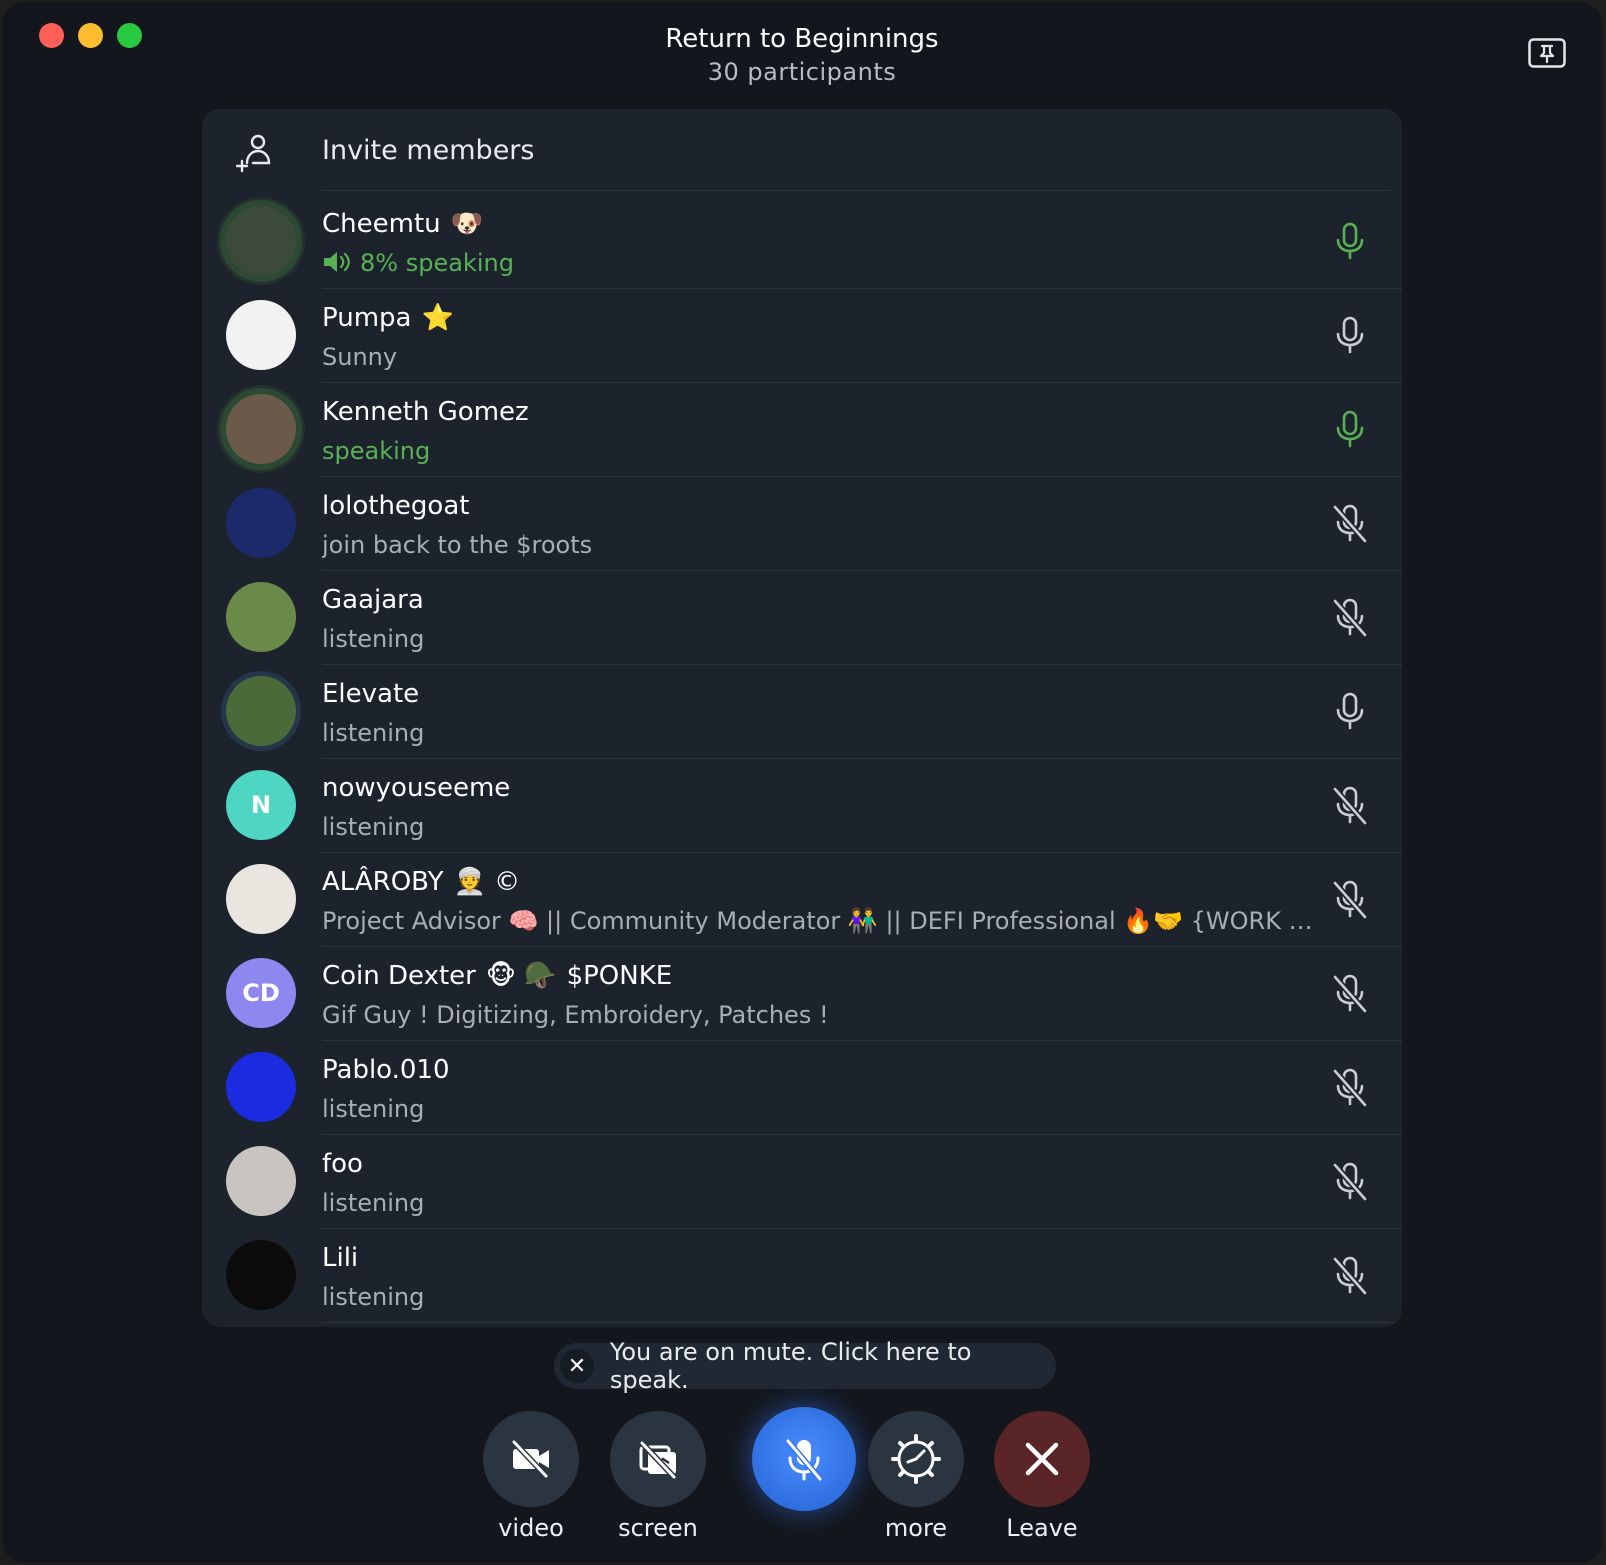 The image size is (1606, 1565). Describe the element at coordinates (916, 1459) in the screenshot. I see `more-button` at that location.